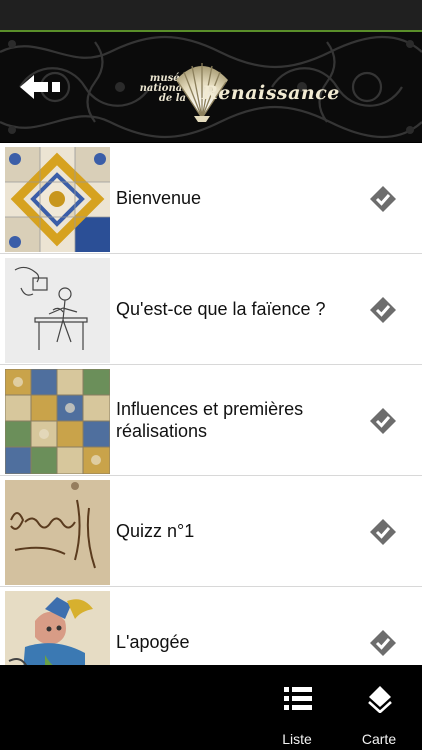 The width and height of the screenshot is (422, 750). Describe the element at coordinates (379, 739) in the screenshot. I see `tab-label: Carte` at that location.